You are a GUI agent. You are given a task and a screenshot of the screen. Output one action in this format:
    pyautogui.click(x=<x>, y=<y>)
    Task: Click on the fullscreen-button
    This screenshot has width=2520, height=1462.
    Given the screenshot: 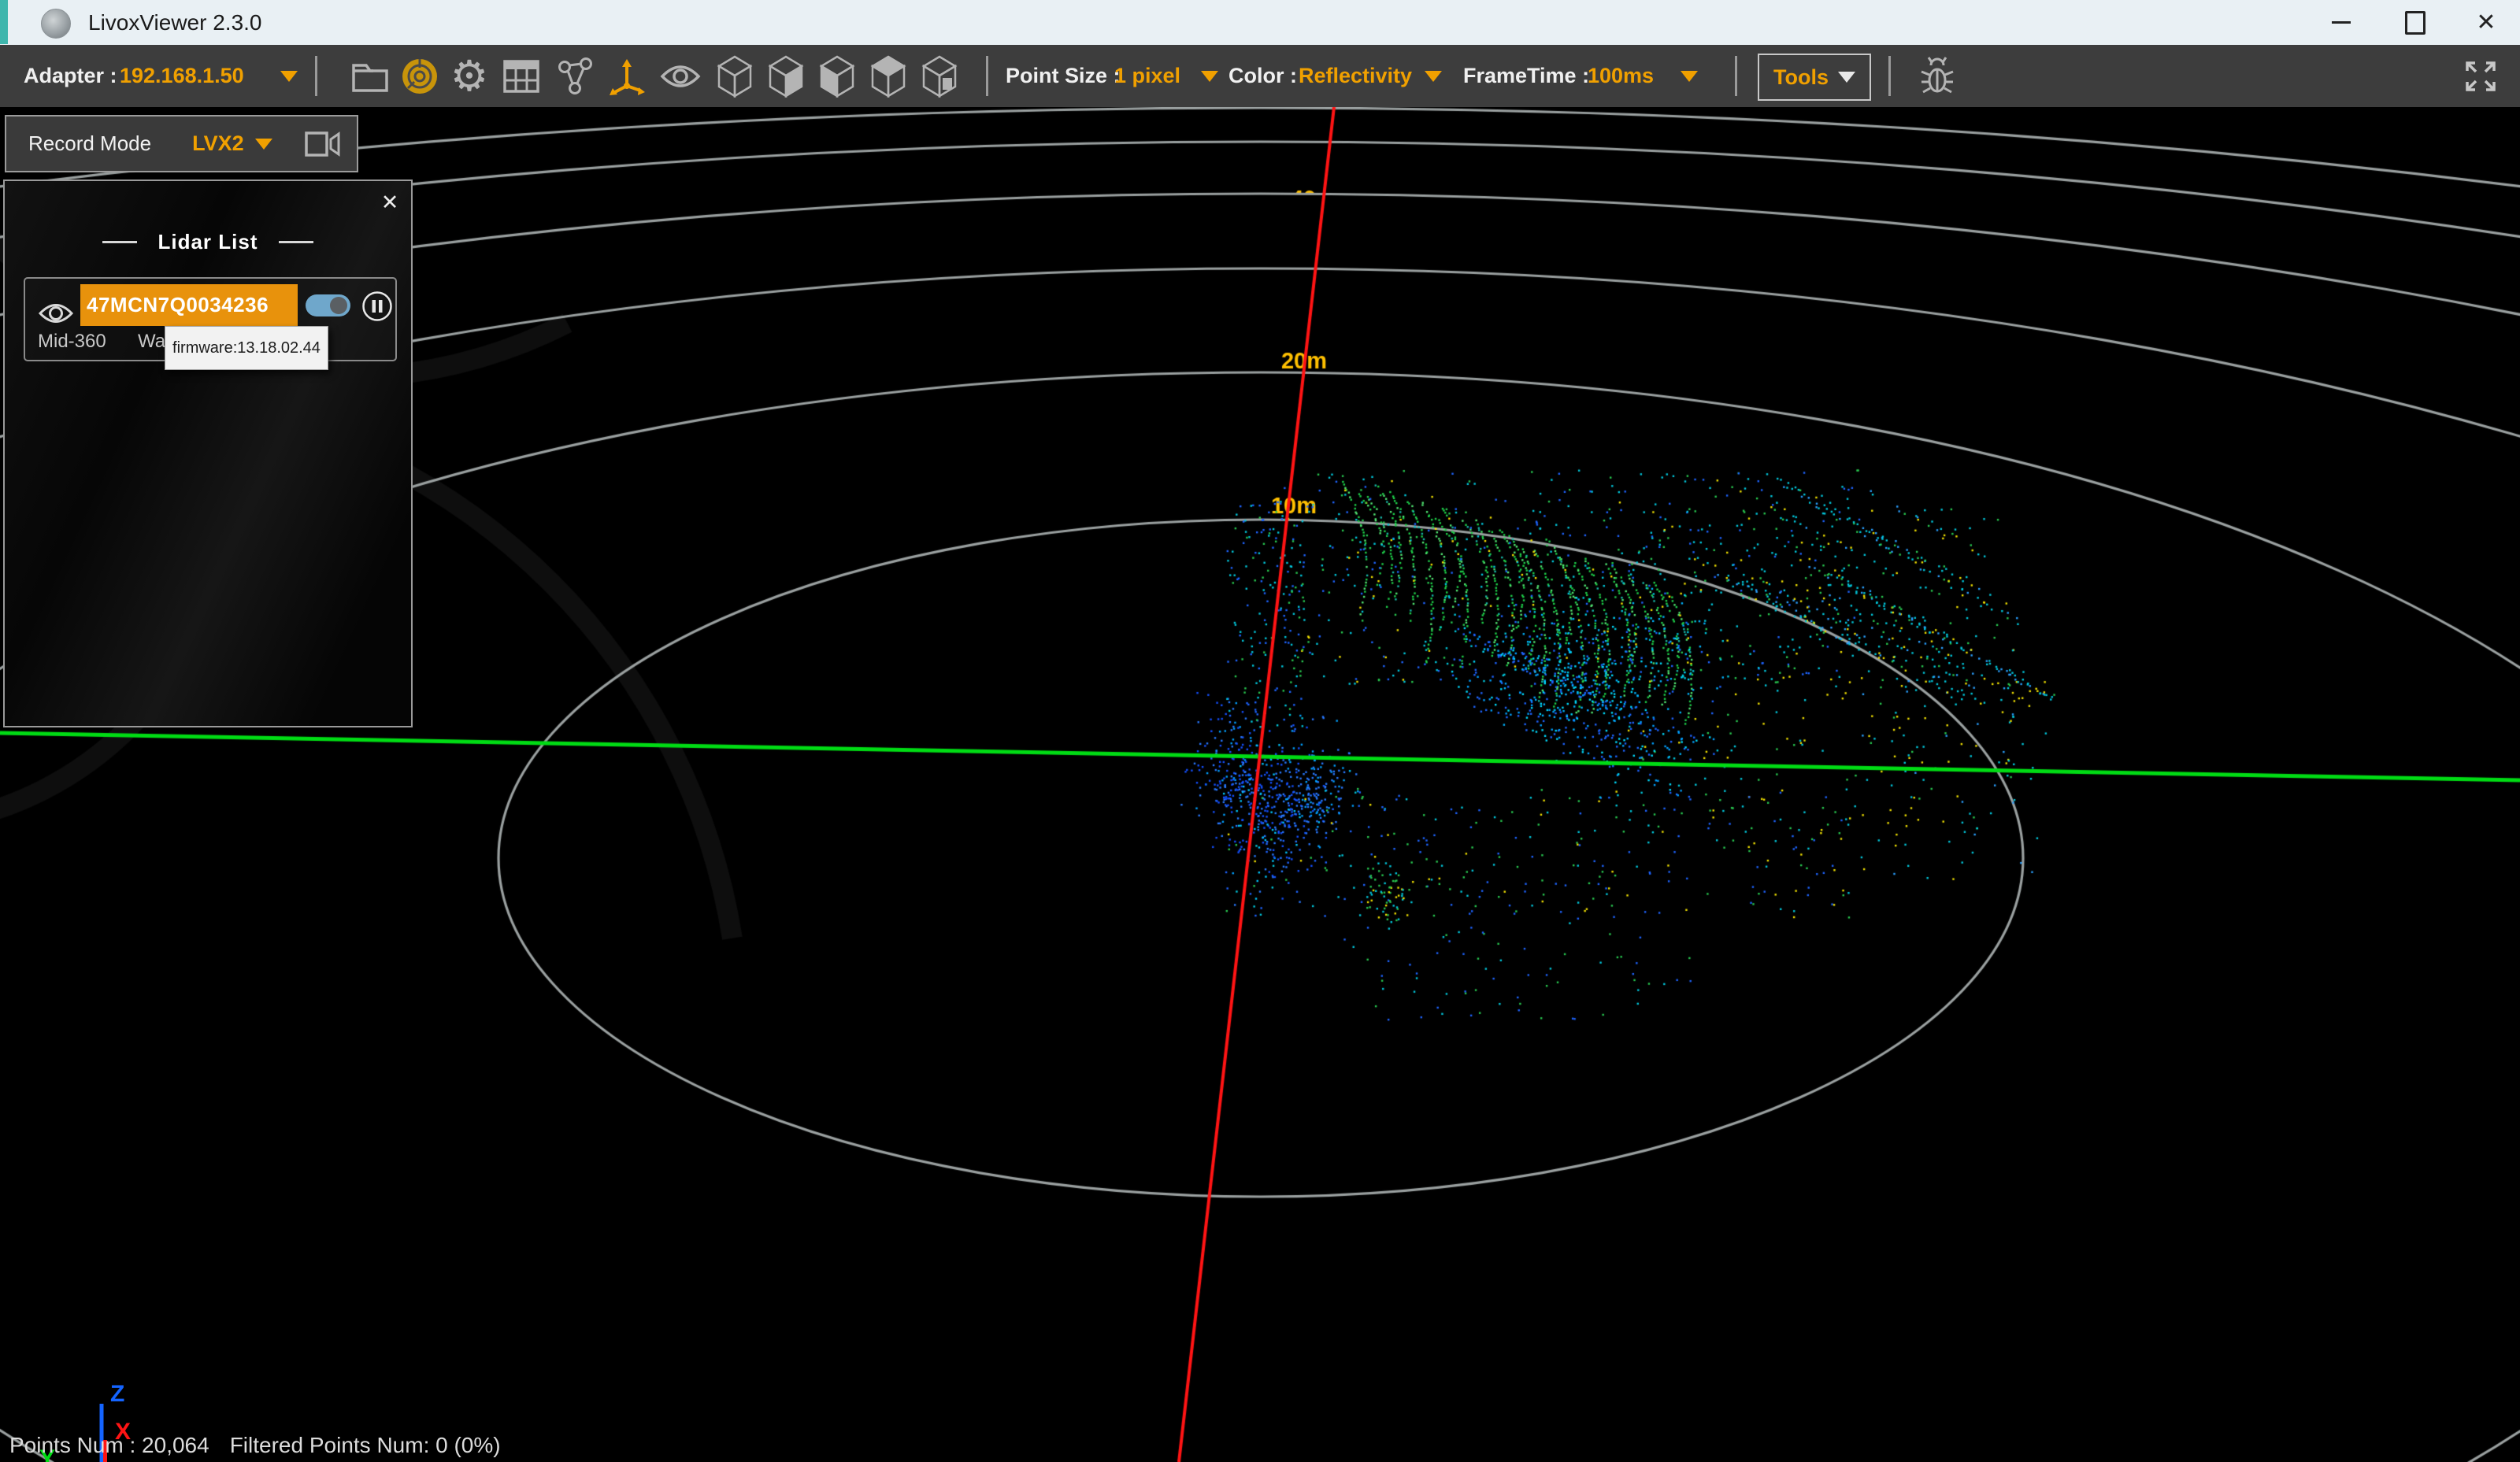 What is the action you would take?
    pyautogui.click(x=2481, y=76)
    